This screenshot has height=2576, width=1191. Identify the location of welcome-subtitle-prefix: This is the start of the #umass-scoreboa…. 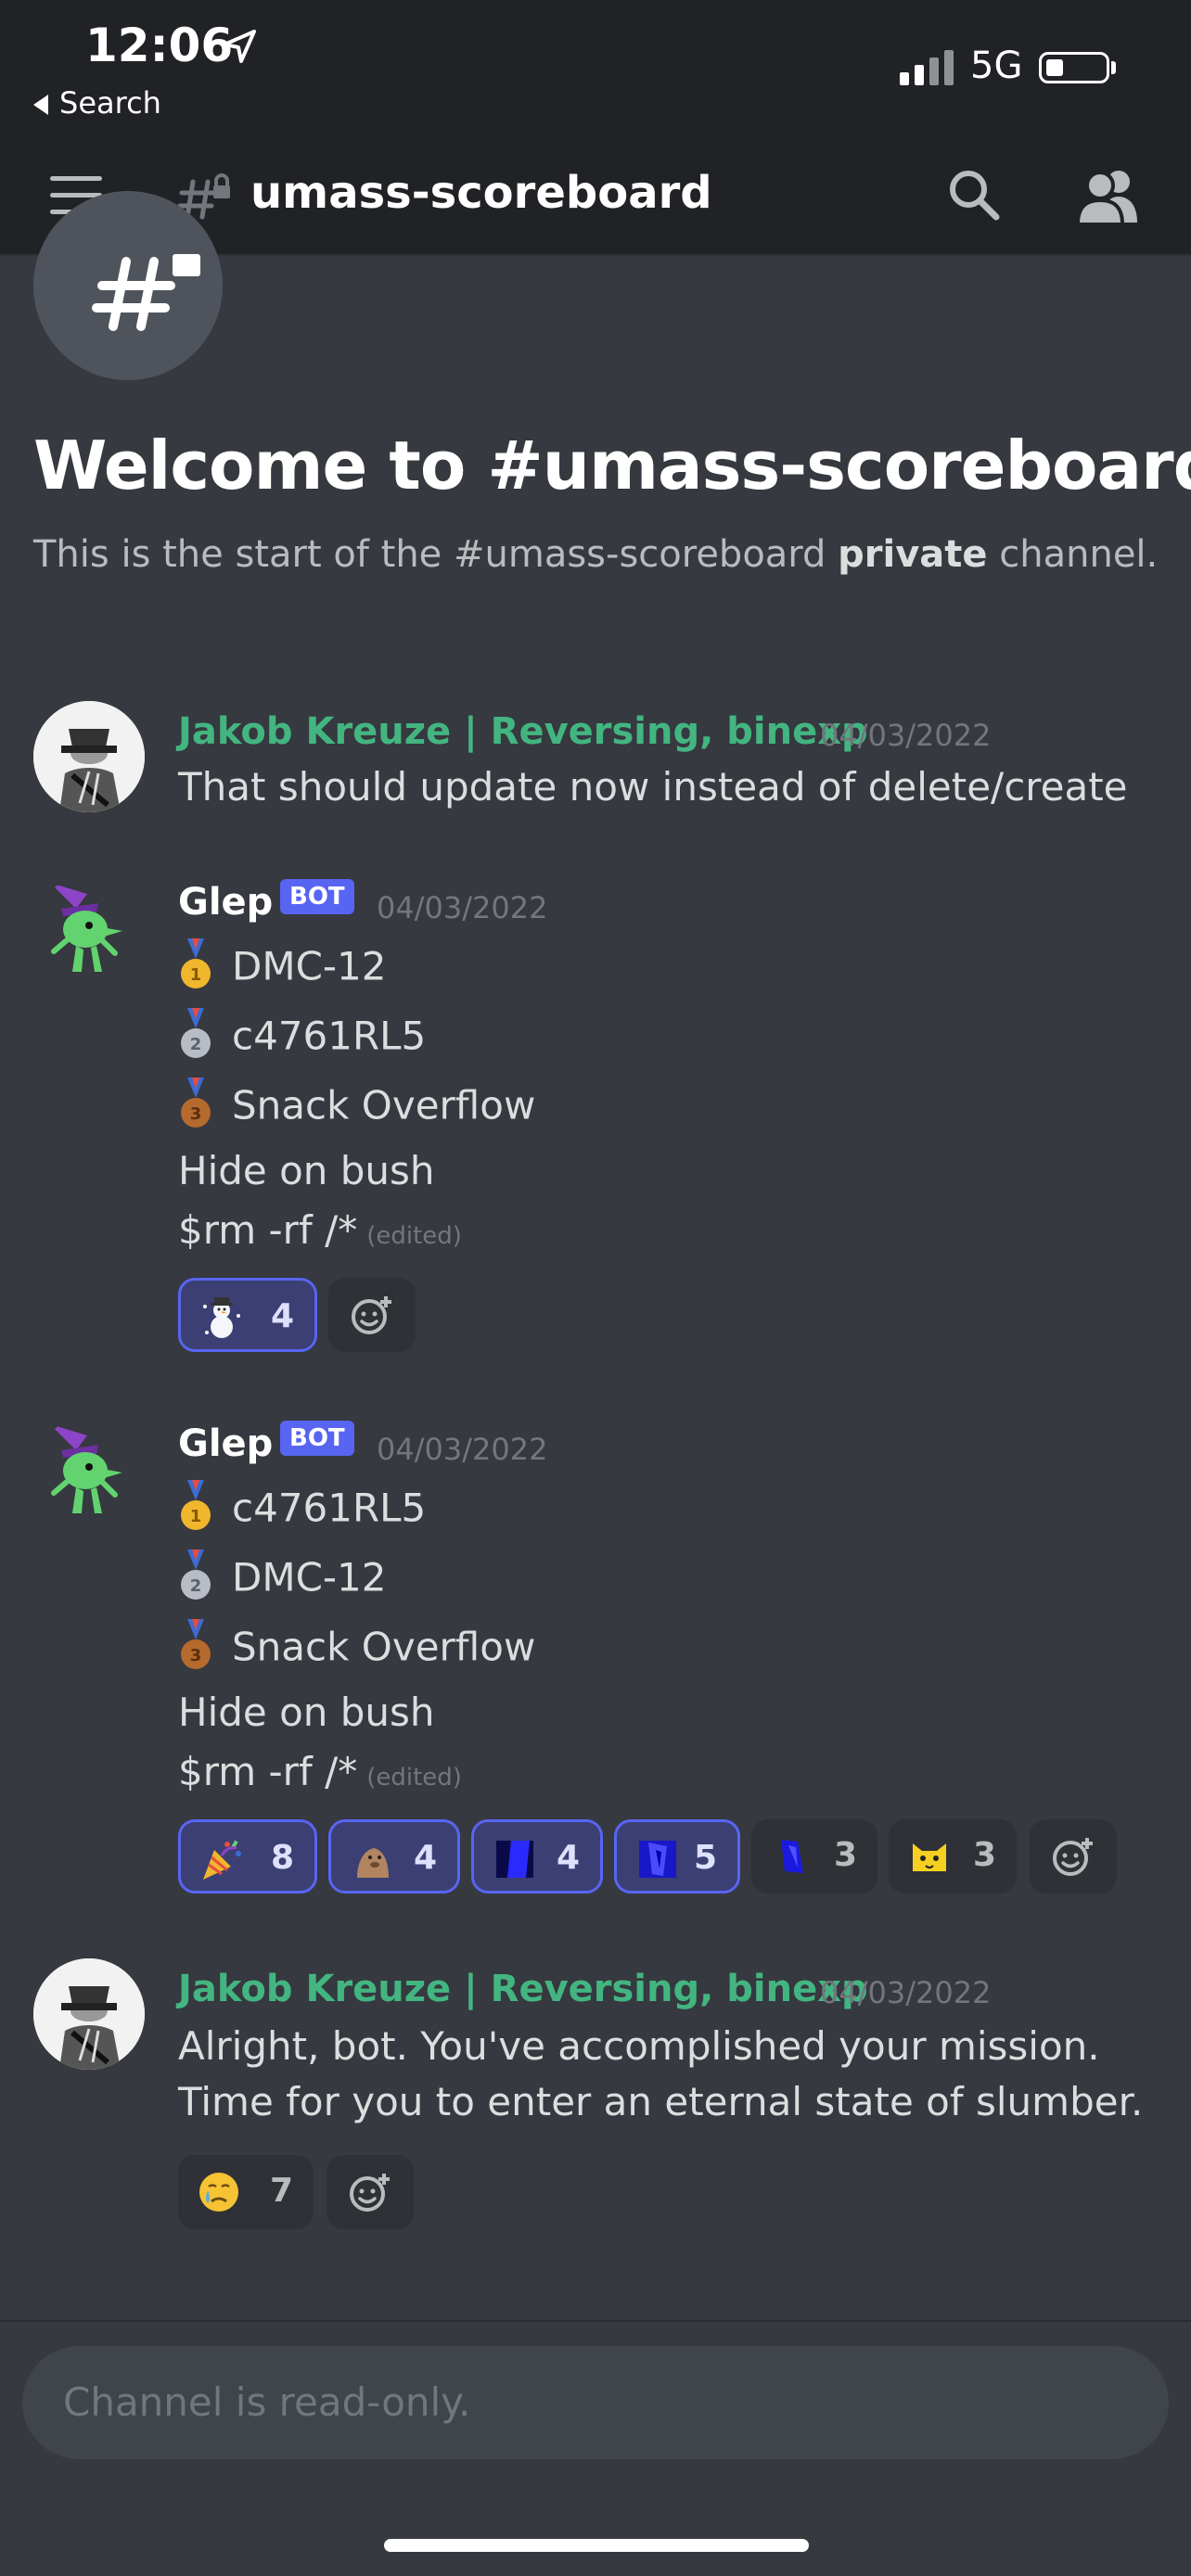
(436, 555).